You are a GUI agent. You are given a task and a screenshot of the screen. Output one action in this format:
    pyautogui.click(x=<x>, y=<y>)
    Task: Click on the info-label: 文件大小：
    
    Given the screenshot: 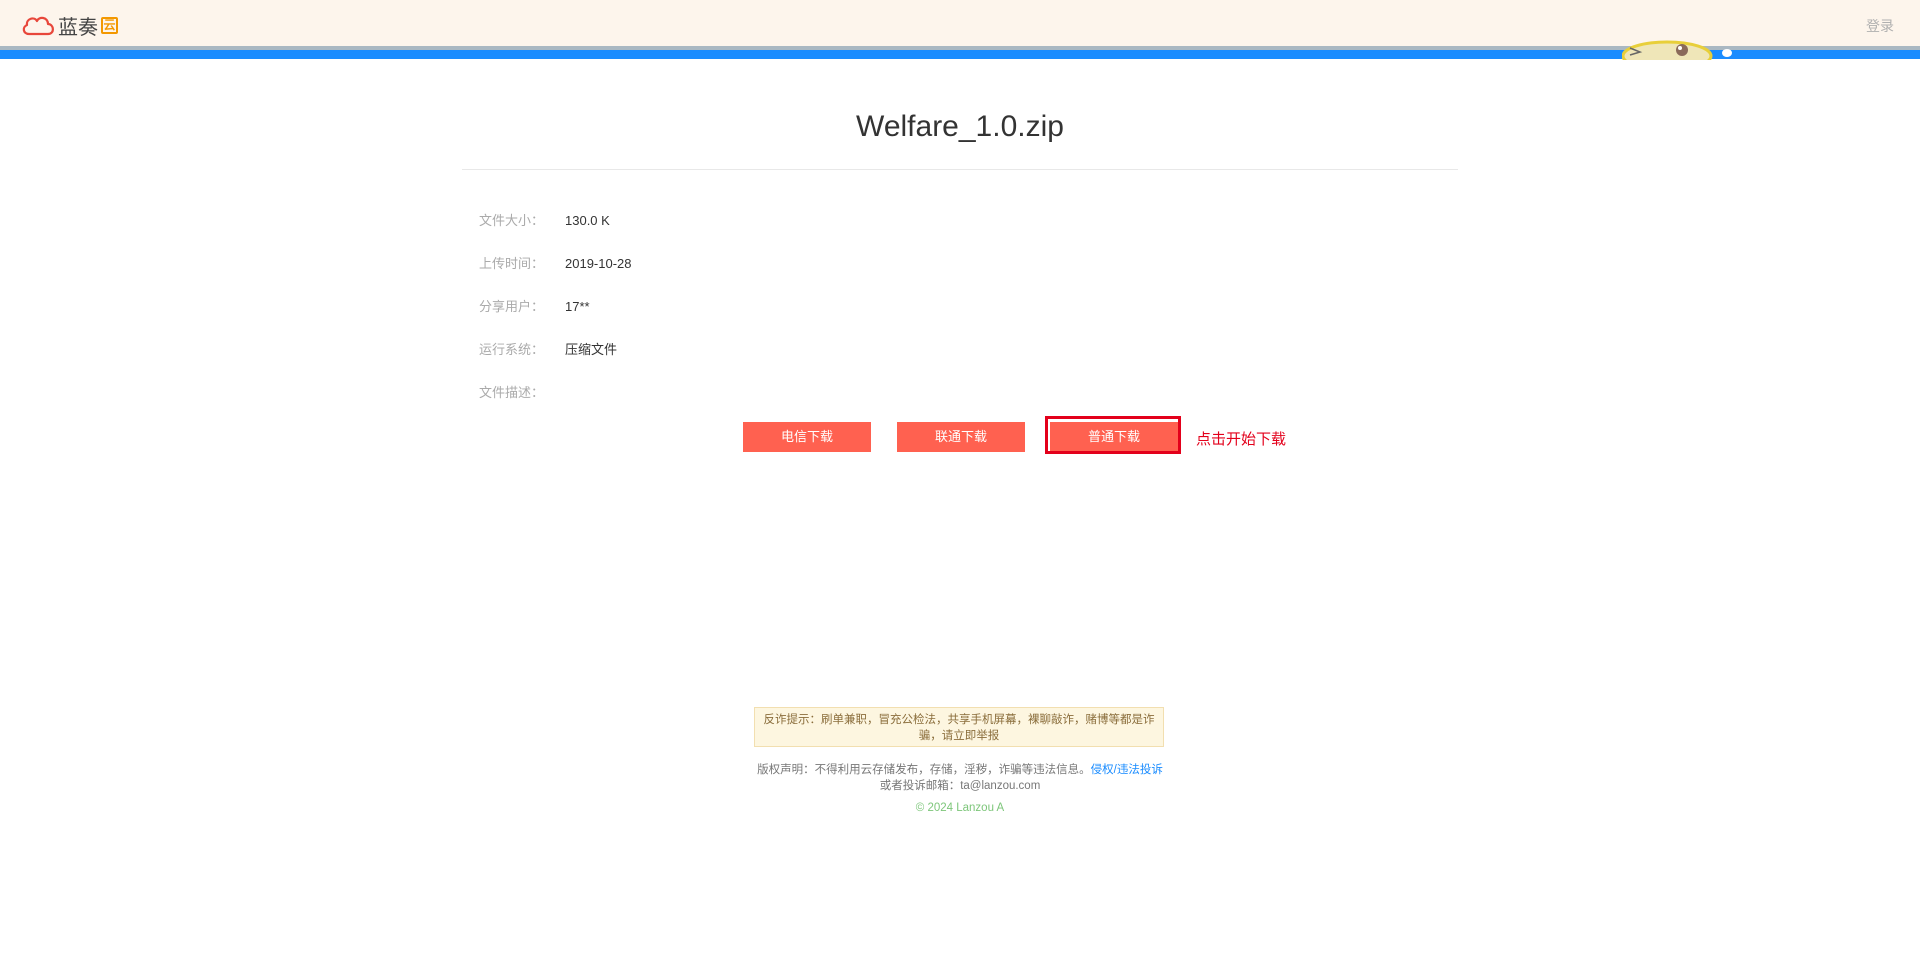 What is the action you would take?
    pyautogui.click(x=512, y=220)
    